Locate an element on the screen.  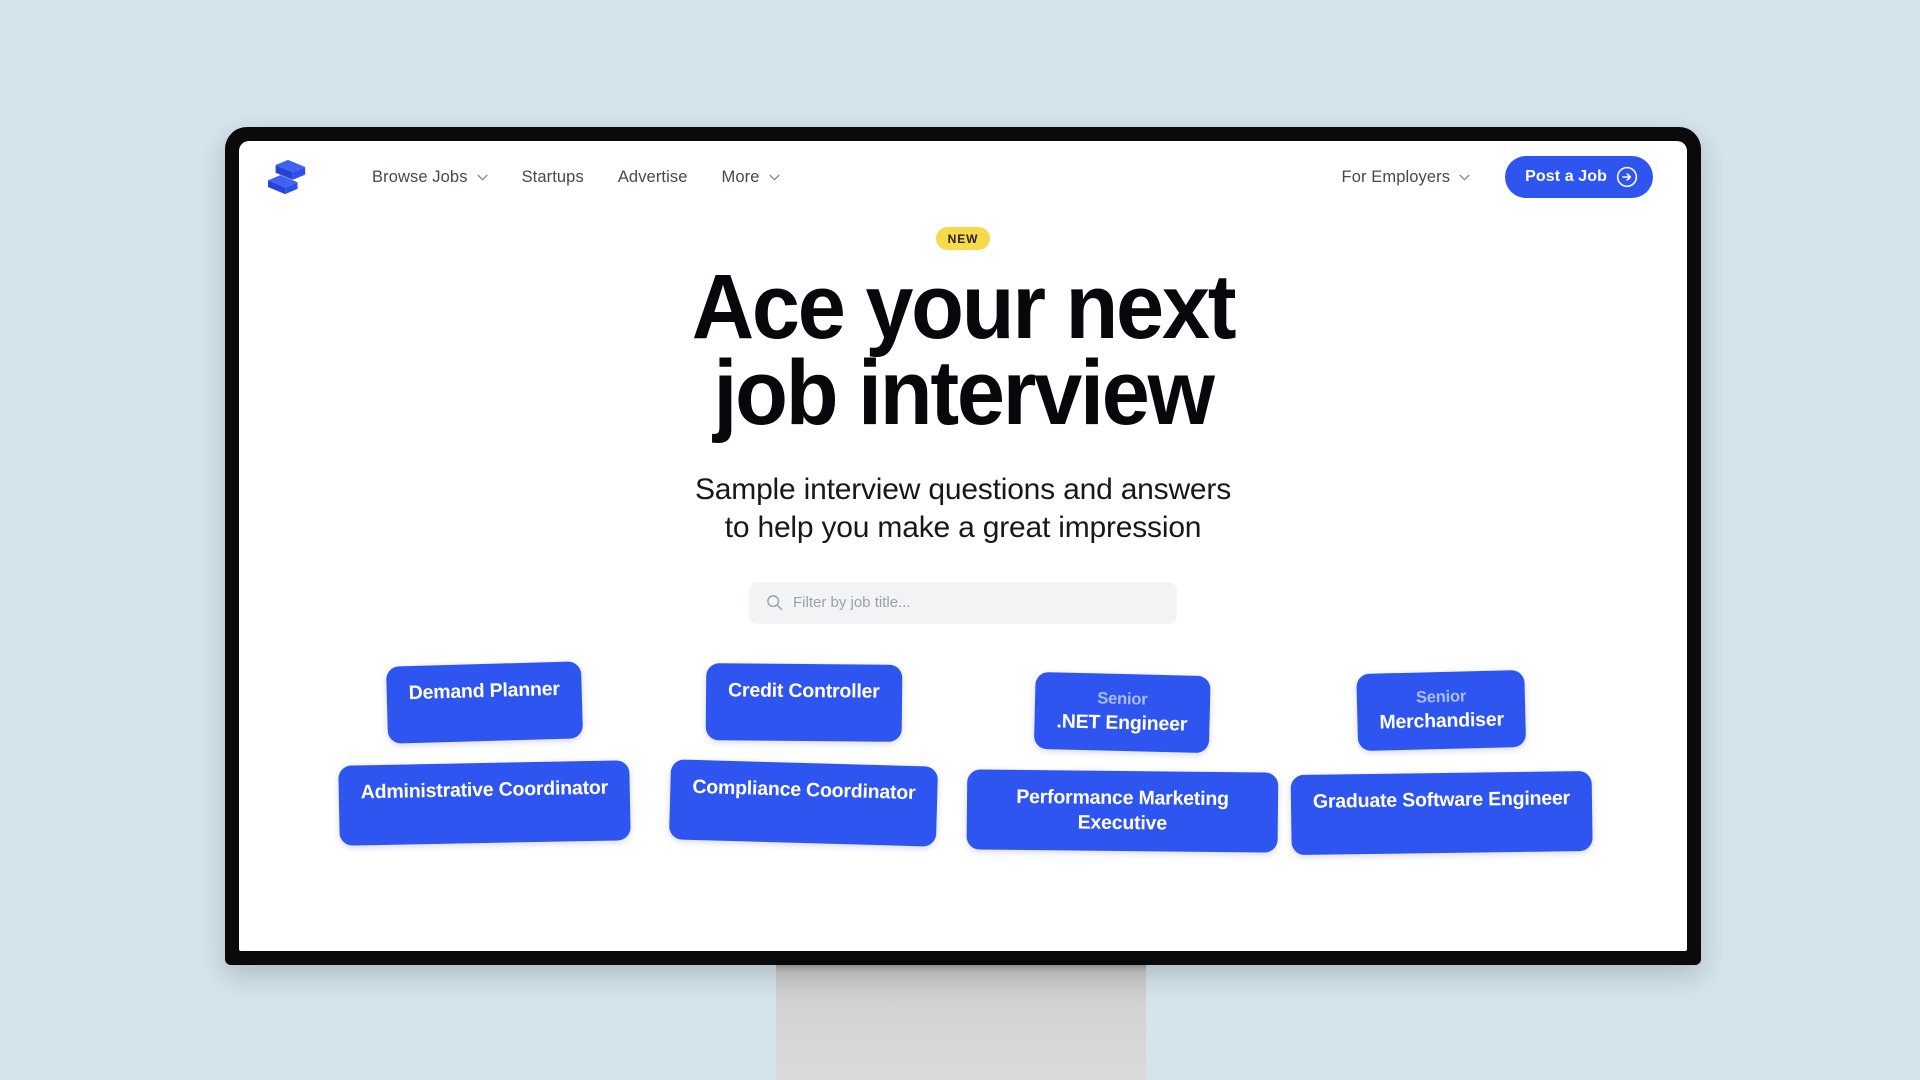
nav-item-for-employers: For Employers is located at coordinates (1406, 177).